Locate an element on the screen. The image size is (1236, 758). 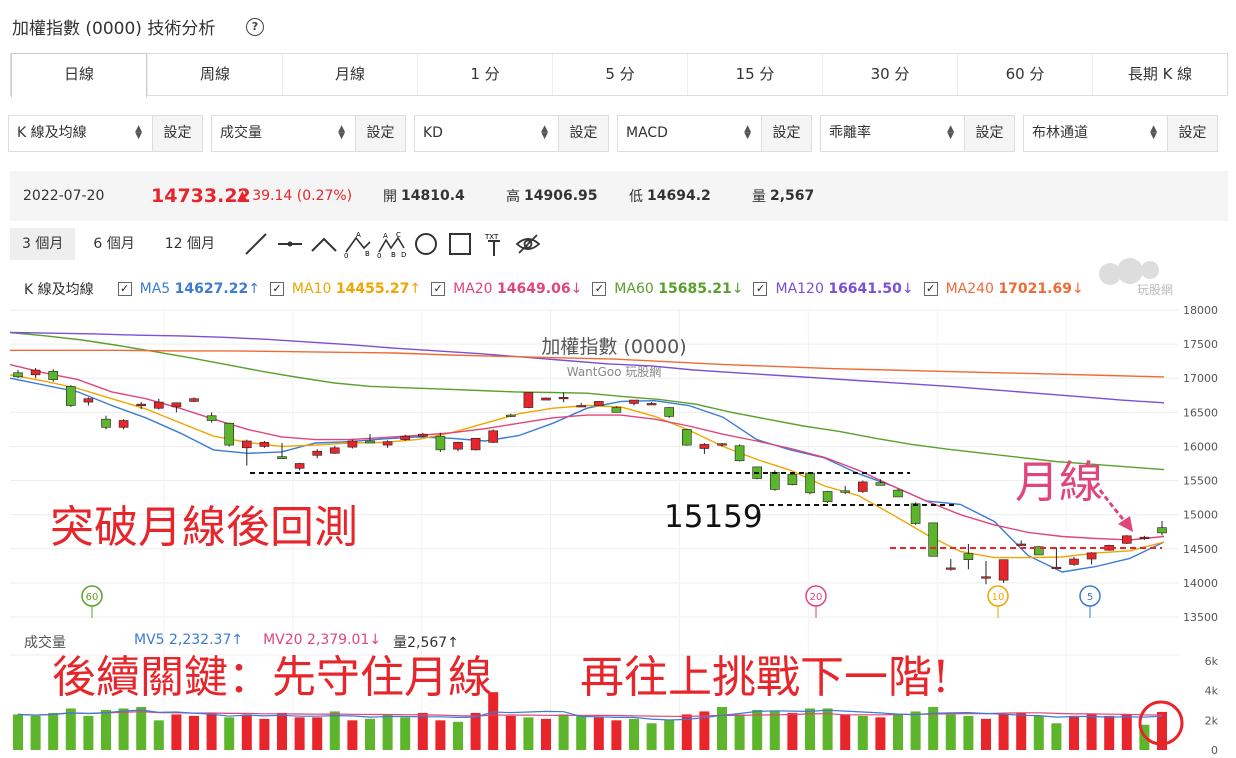
settings-button-6: 設定 is located at coordinates (1192, 133).